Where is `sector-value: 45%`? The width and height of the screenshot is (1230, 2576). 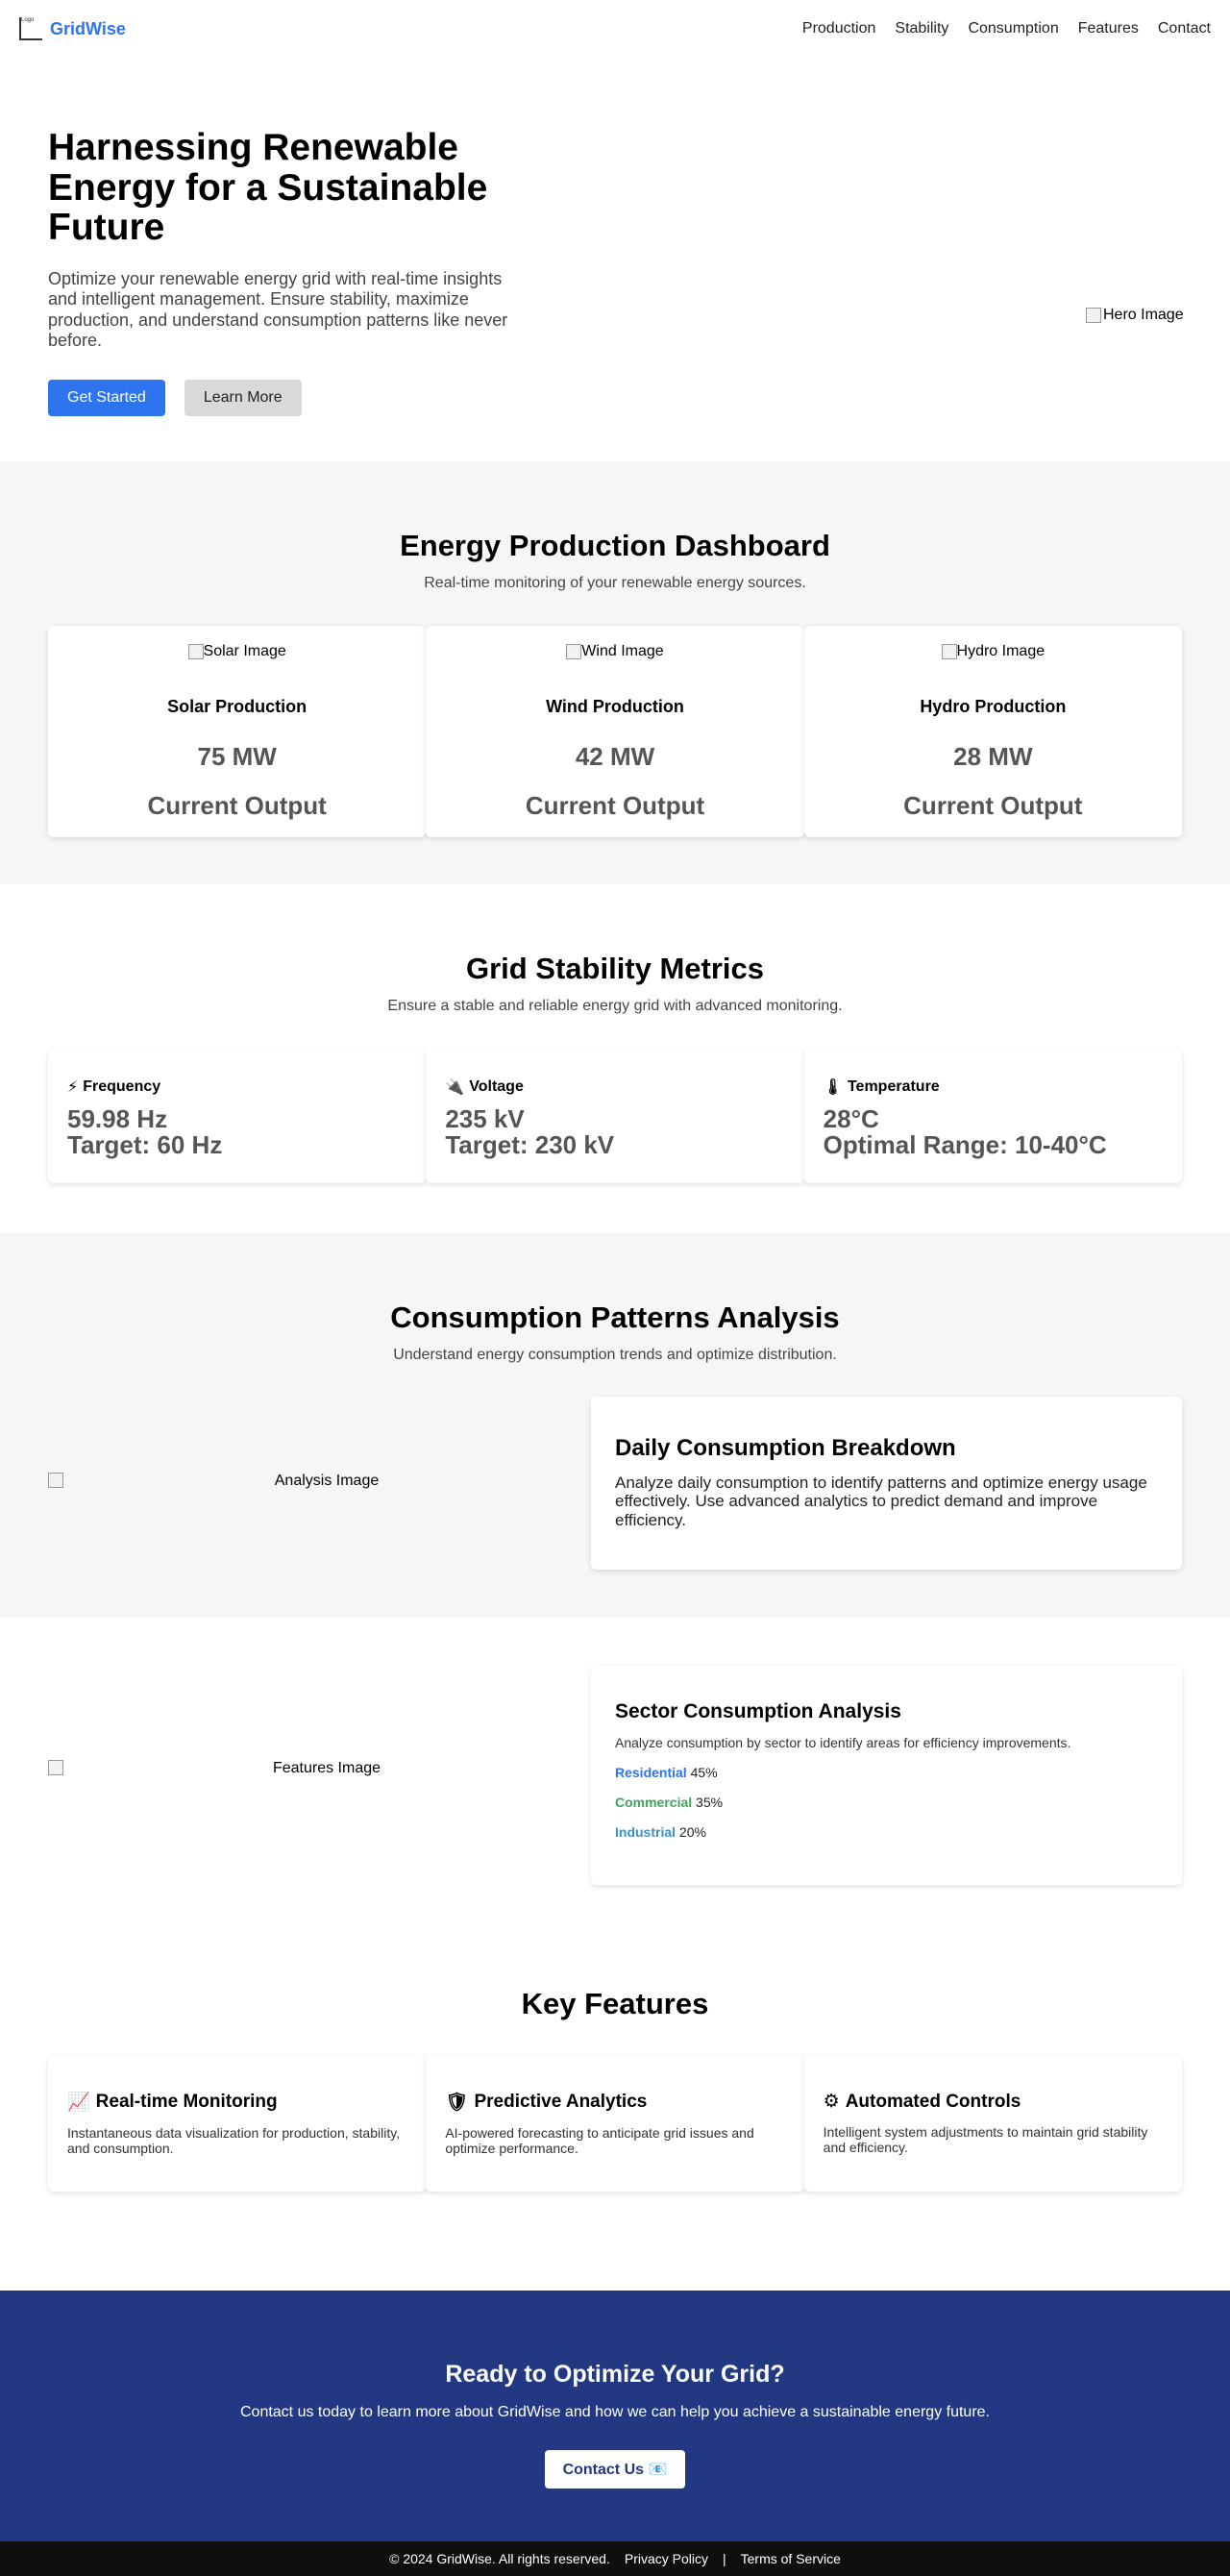 sector-value: 45% is located at coordinates (704, 1772).